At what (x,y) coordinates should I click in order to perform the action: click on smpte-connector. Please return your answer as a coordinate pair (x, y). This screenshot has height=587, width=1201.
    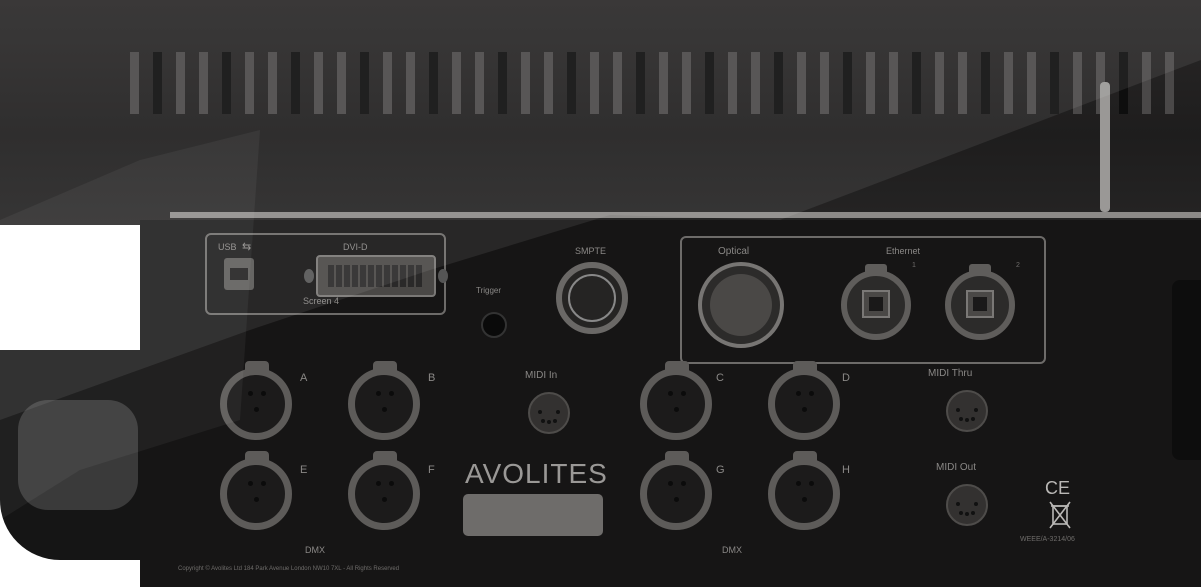
    Looking at the image, I should click on (592, 298).